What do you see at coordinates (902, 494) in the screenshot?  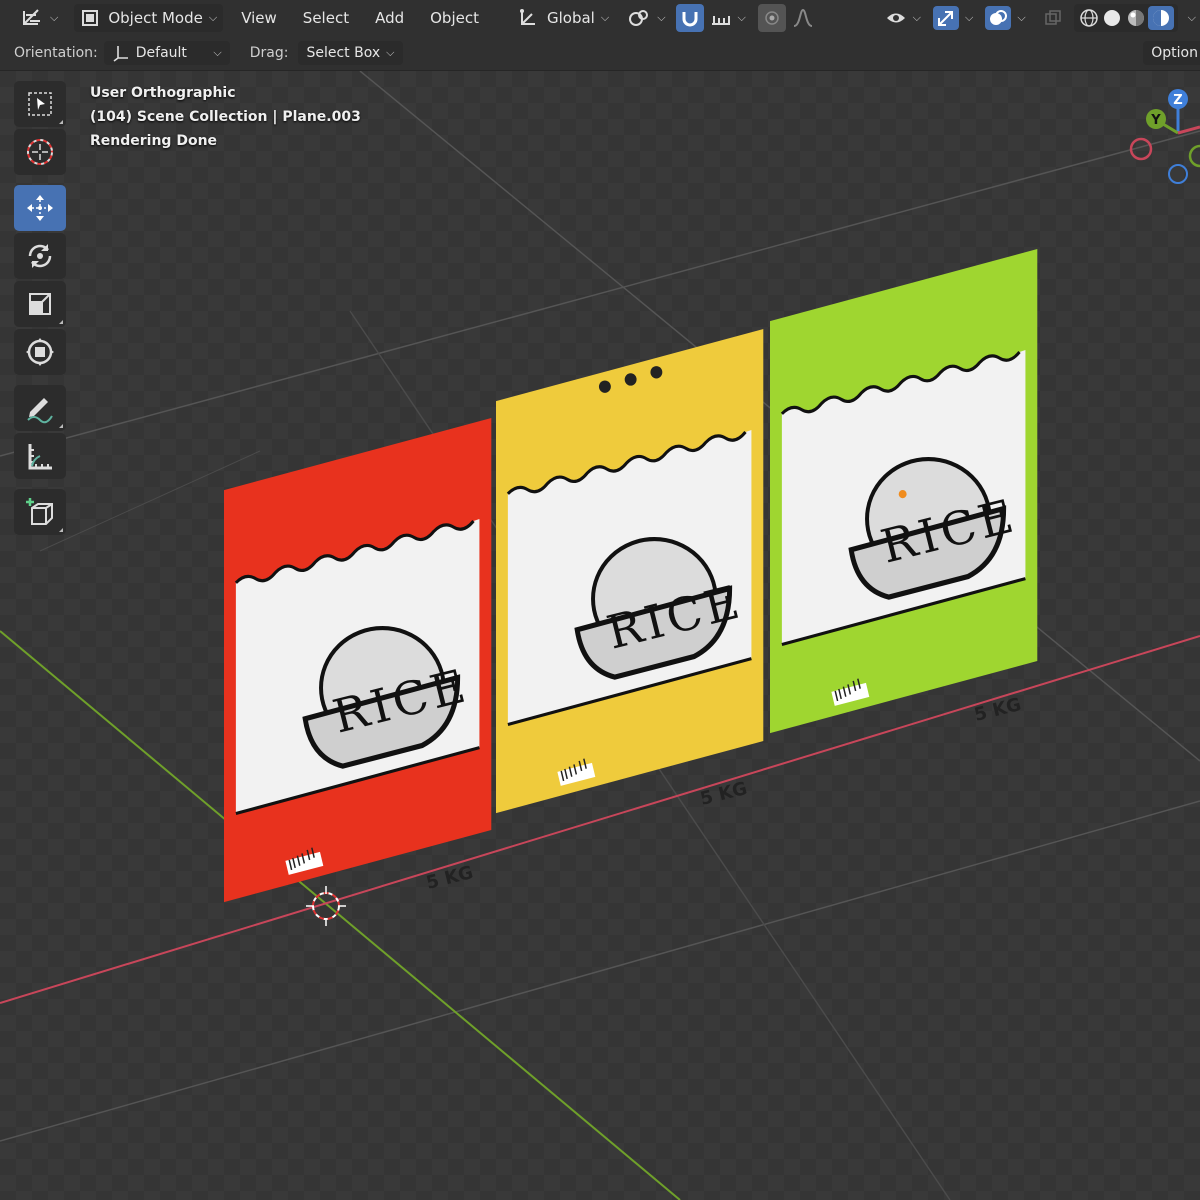 I see `object-origin-dot` at bounding box center [902, 494].